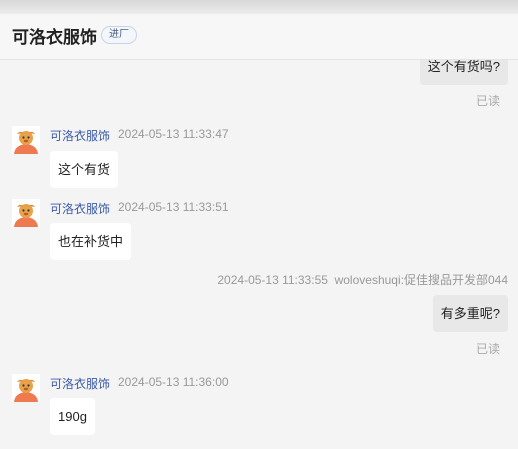  What do you see at coordinates (54, 37) in the screenshot?
I see `shop-name: 可洛衣服饰` at bounding box center [54, 37].